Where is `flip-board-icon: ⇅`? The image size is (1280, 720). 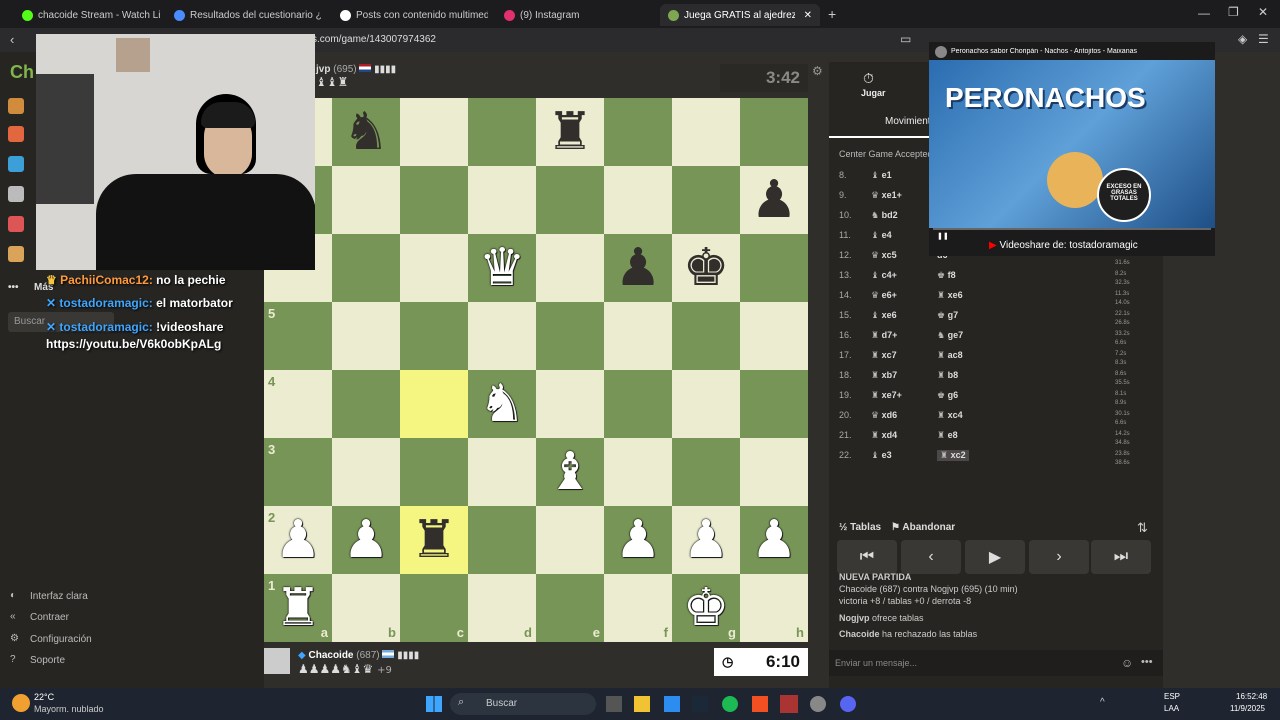
flip-board-icon: ⇅ is located at coordinates (1142, 528).